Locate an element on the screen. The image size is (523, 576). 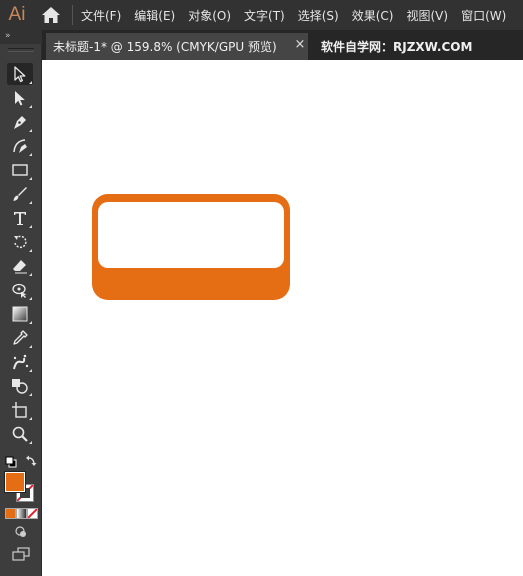
none-slash-icon is located at coordinates (32, 513).